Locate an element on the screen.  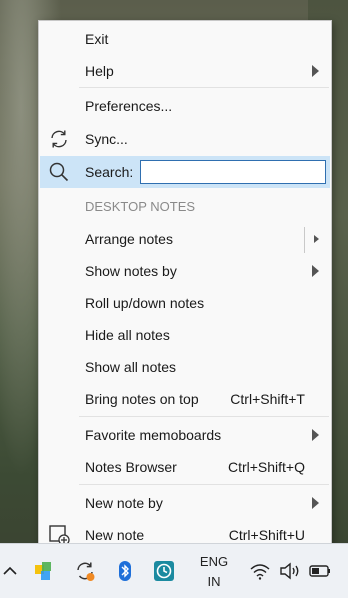
language-indicator-top: ENG is located at coordinates (214, 561).